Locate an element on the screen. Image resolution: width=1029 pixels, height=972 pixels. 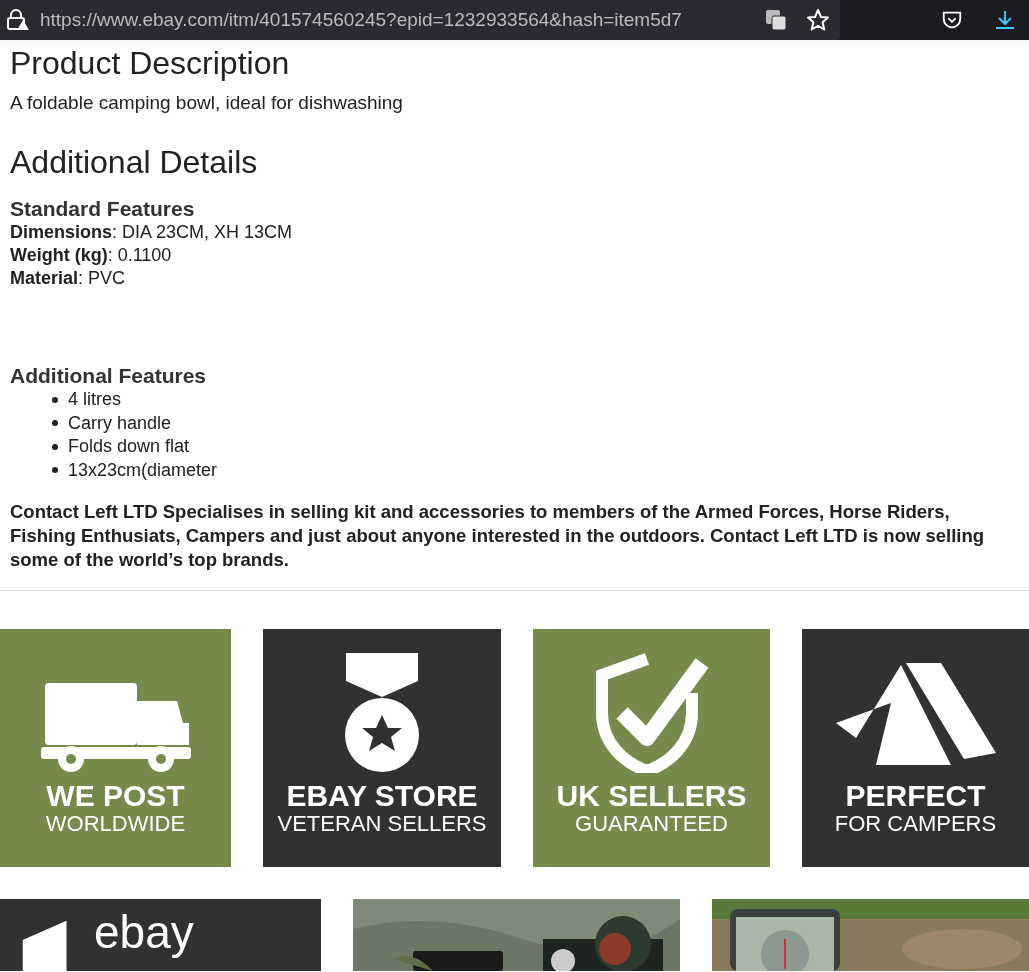
badge-title: UK SELLERS is located at coordinates (651, 796).